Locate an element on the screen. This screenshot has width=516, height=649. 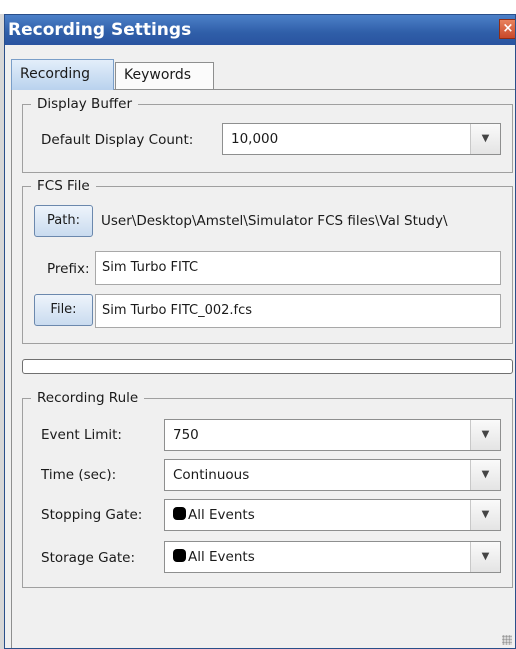
file-button: File: is located at coordinates (63, 310).